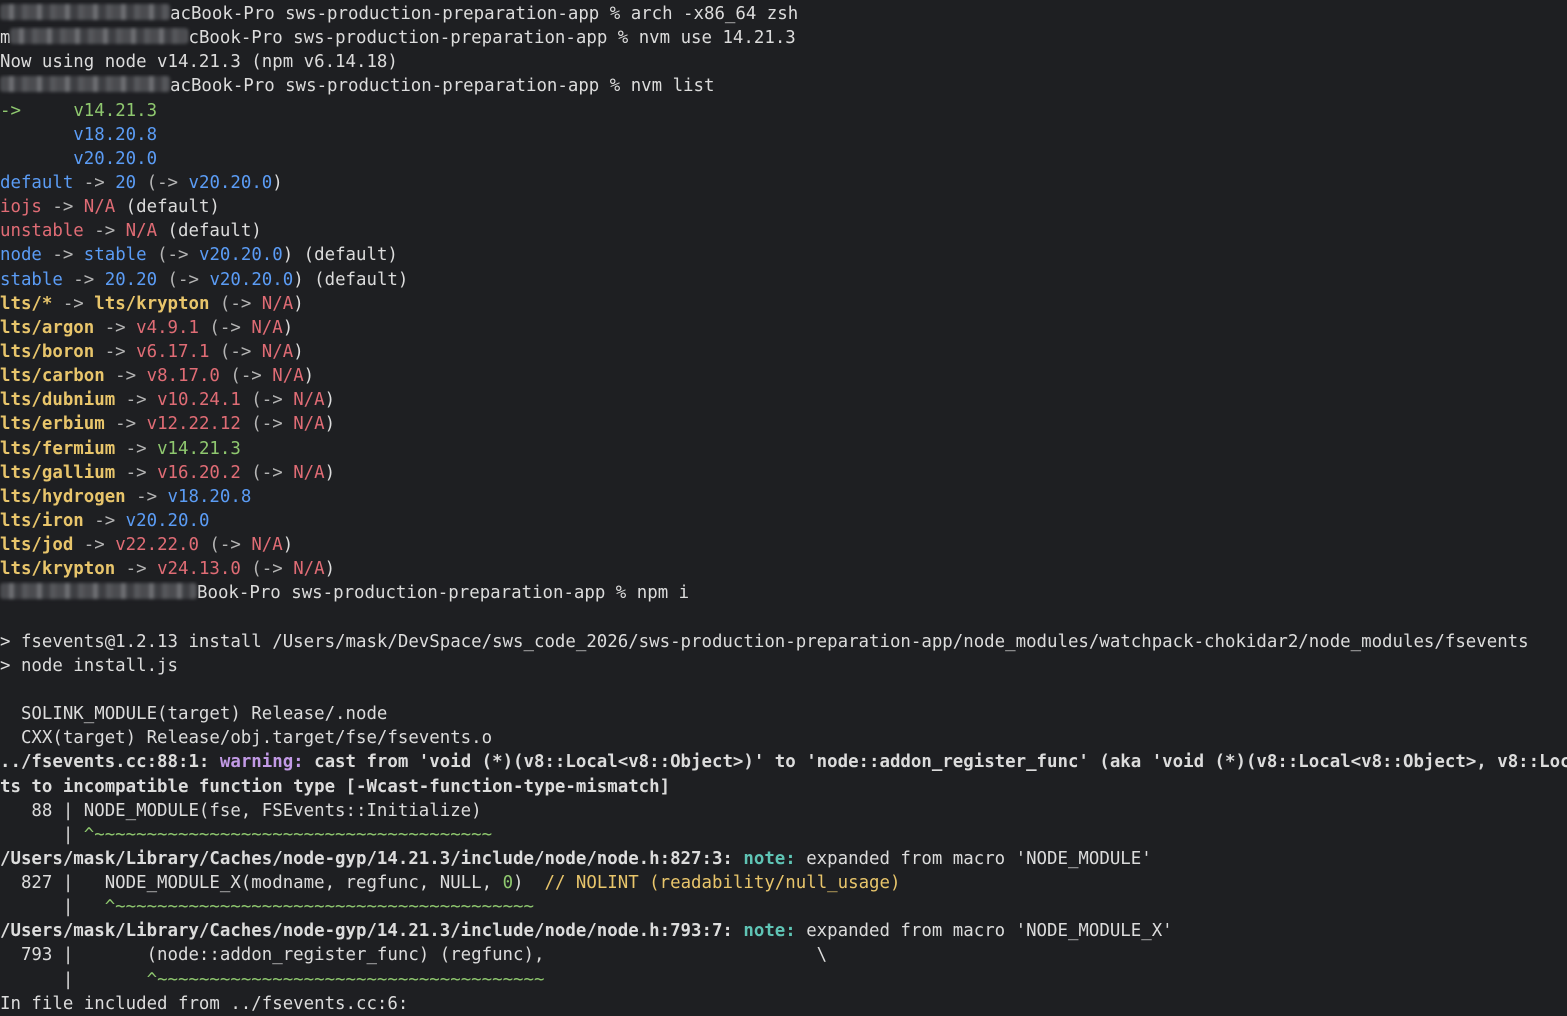 This screenshot has height=1016, width=1567. I want to click on lts-alias-name: lts/boron, so click(47, 351).